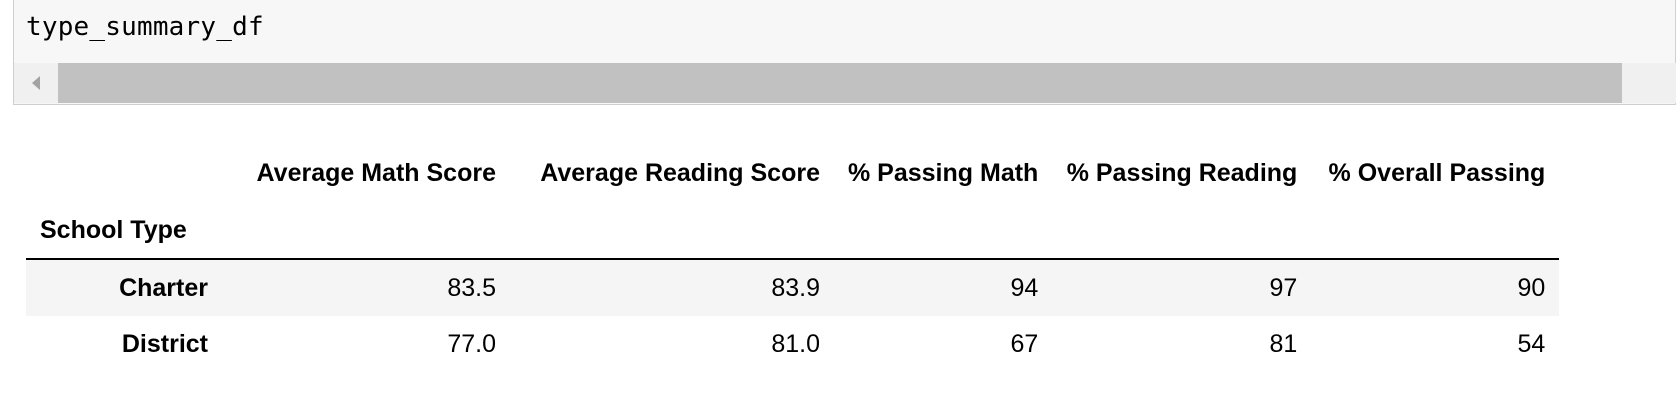  What do you see at coordinates (471, 287) in the screenshot?
I see `table-cell: 83.5` at bounding box center [471, 287].